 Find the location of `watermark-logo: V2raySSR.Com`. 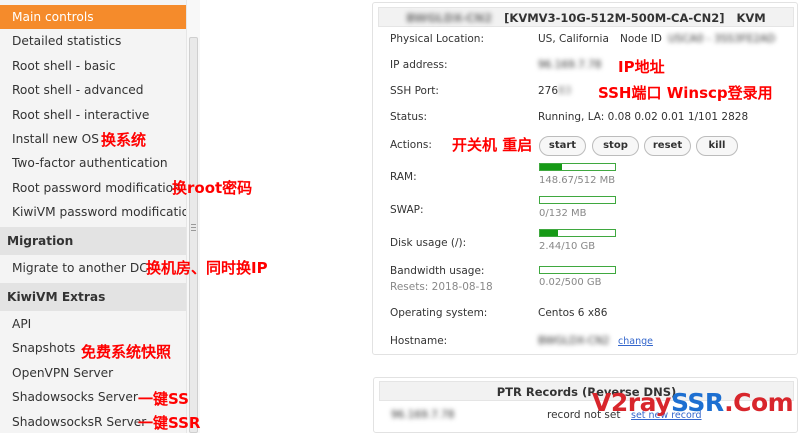

watermark-logo: V2raySSR.Com is located at coordinates (693, 402).